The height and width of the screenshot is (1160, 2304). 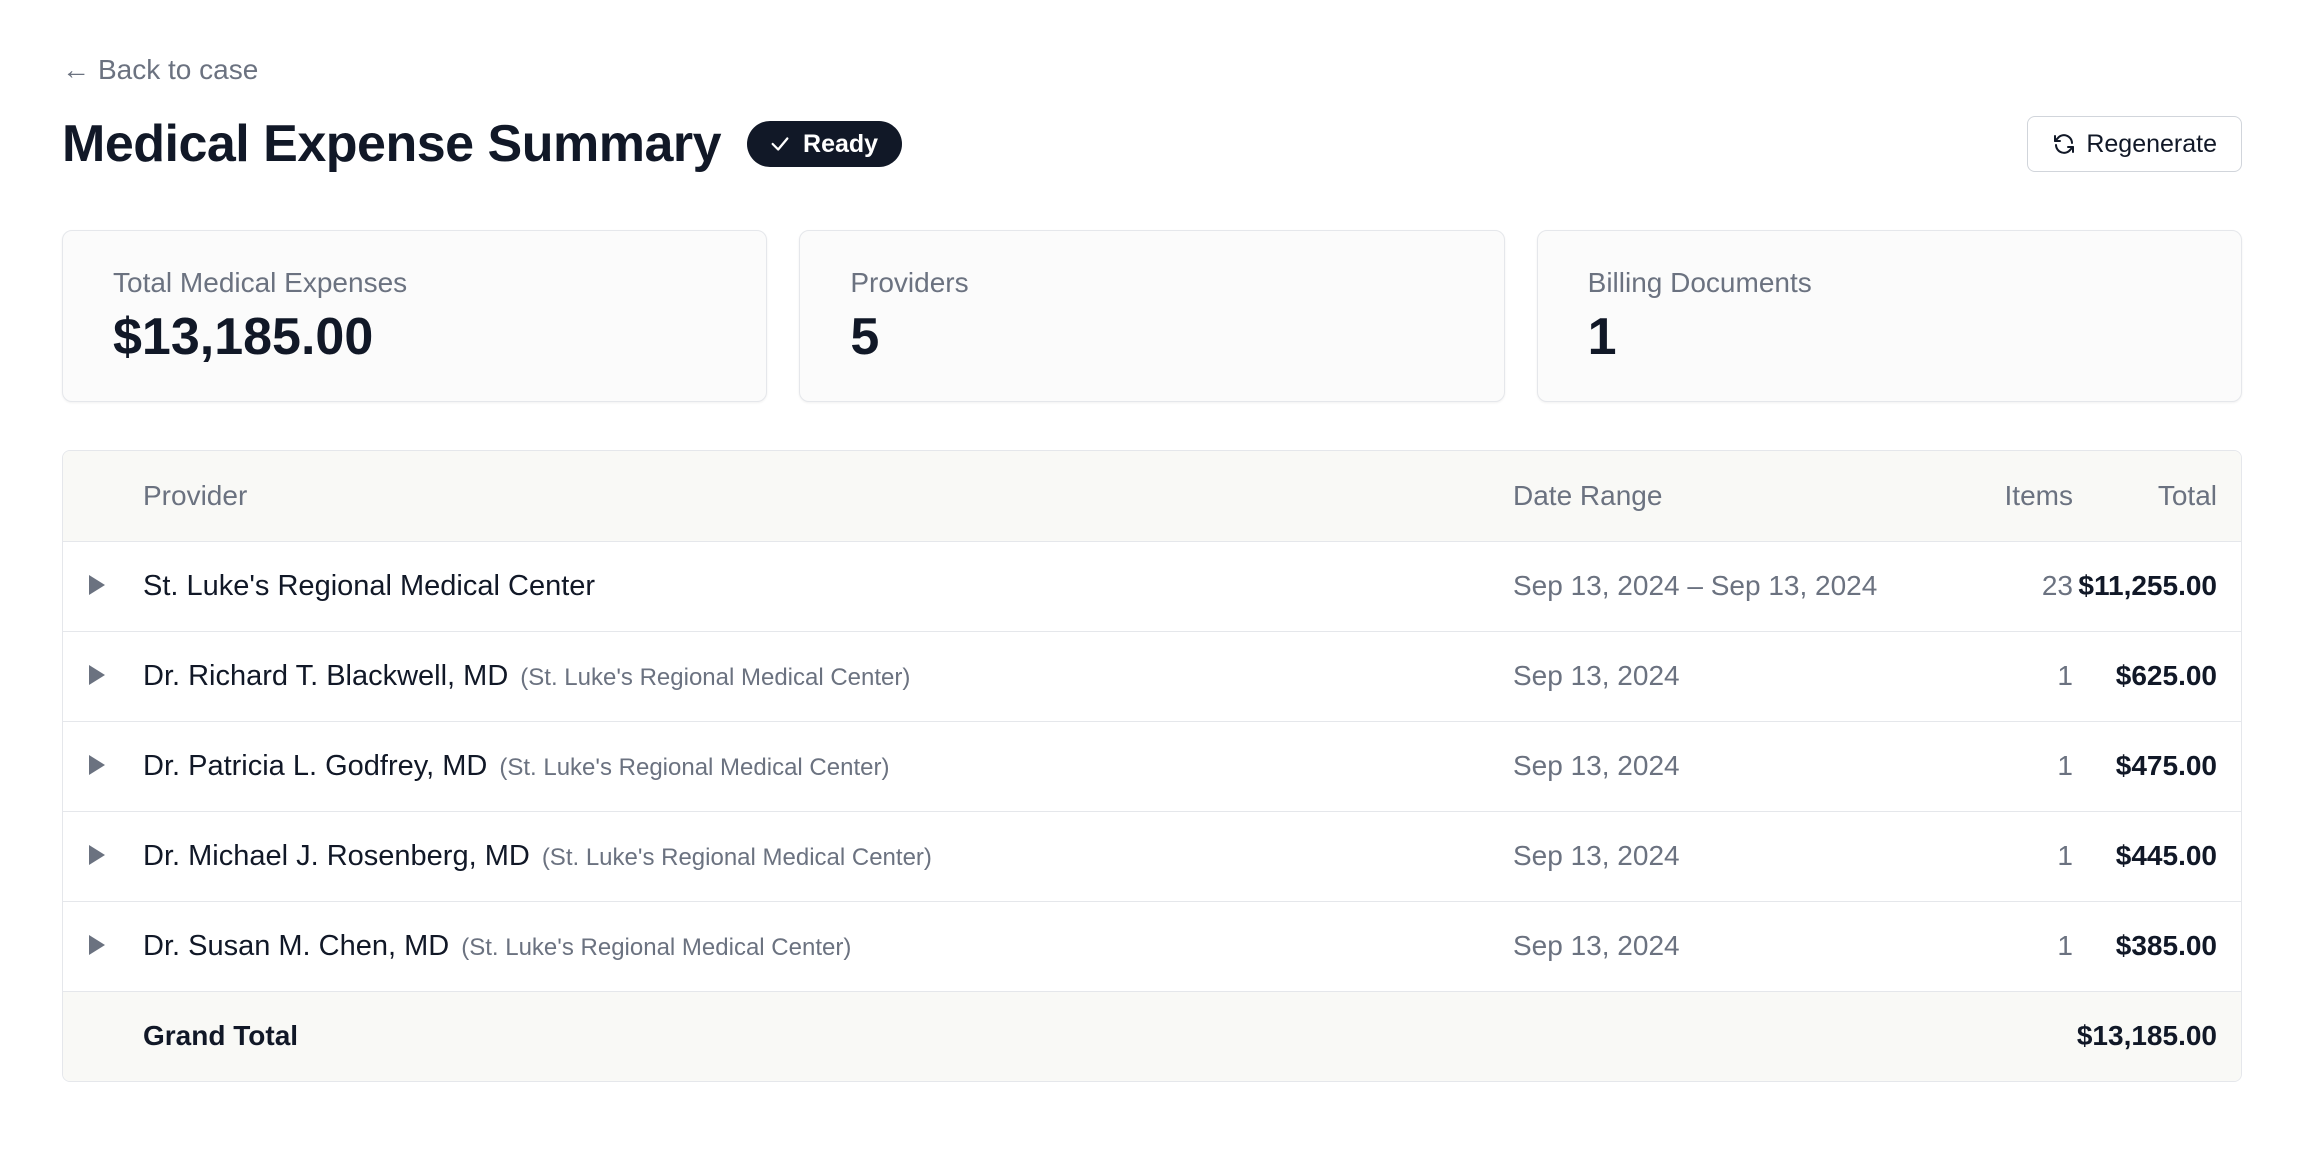 I want to click on grand-total-row: Grand Total $13,185.00, so click(x=1152, y=1035).